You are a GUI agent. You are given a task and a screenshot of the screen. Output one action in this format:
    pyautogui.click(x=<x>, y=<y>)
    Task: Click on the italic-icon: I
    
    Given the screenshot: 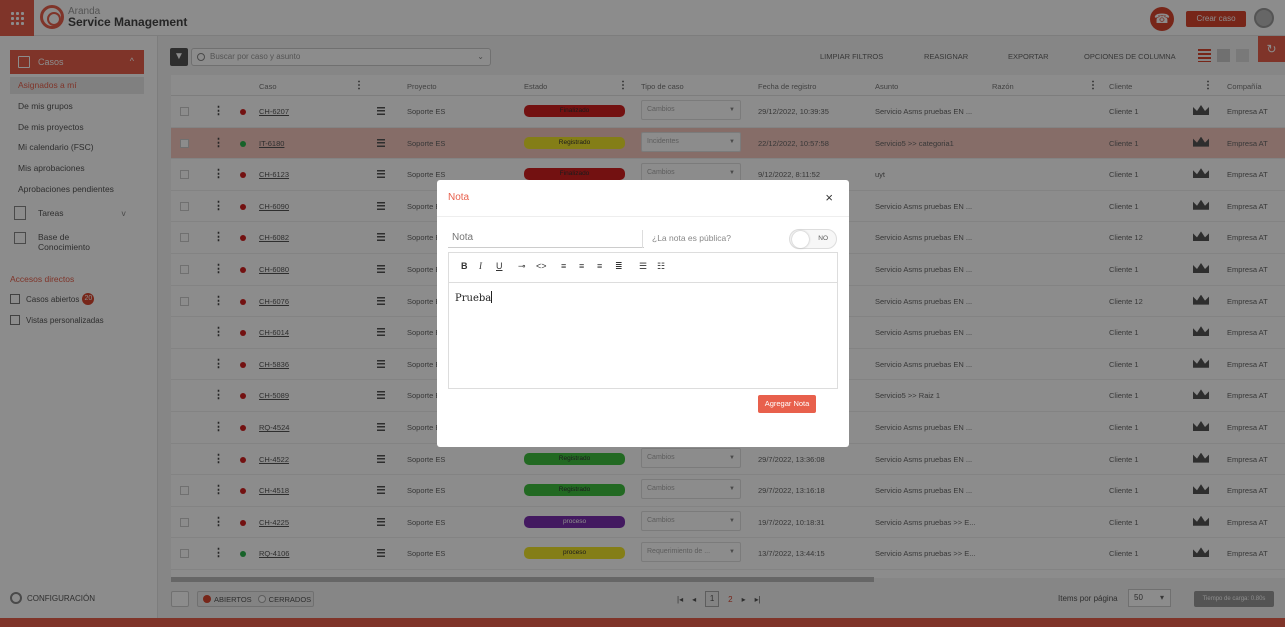 What is the action you would take?
    pyautogui.click(x=480, y=266)
    